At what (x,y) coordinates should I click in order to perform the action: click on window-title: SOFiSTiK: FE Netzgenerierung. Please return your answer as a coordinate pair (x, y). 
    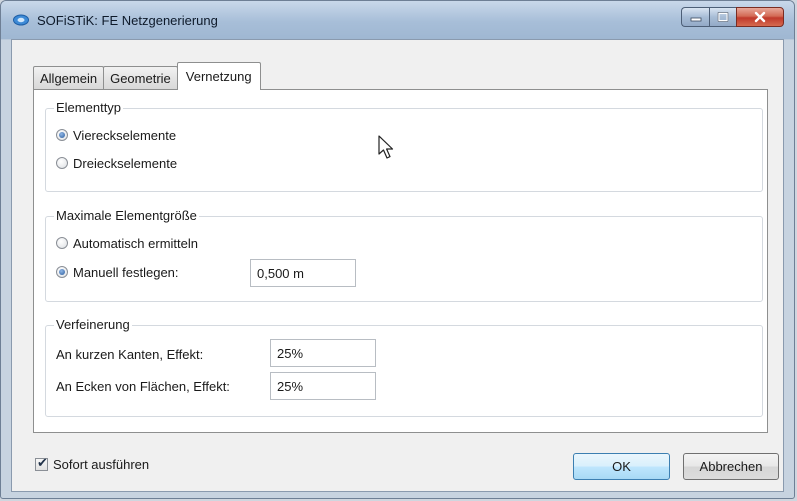
    Looking at the image, I should click on (127, 20).